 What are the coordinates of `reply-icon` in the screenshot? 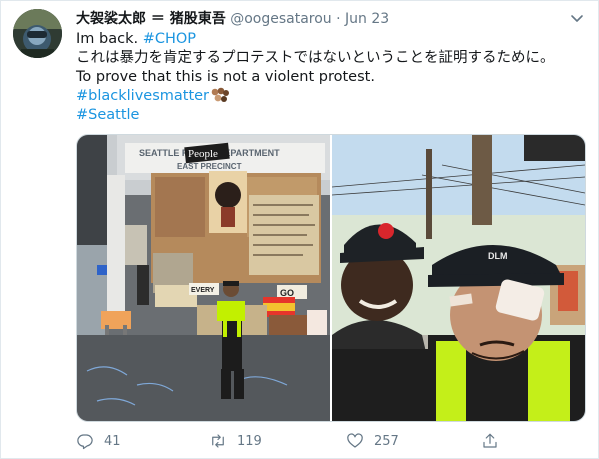 It's located at (85, 442).